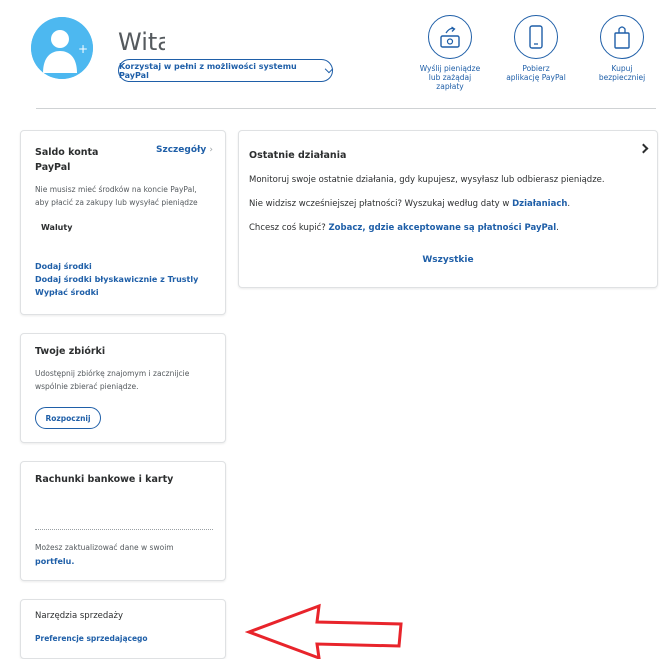  What do you see at coordinates (67, 160) in the screenshot?
I see `balance-title: Saldo konta PayPal` at bounding box center [67, 160].